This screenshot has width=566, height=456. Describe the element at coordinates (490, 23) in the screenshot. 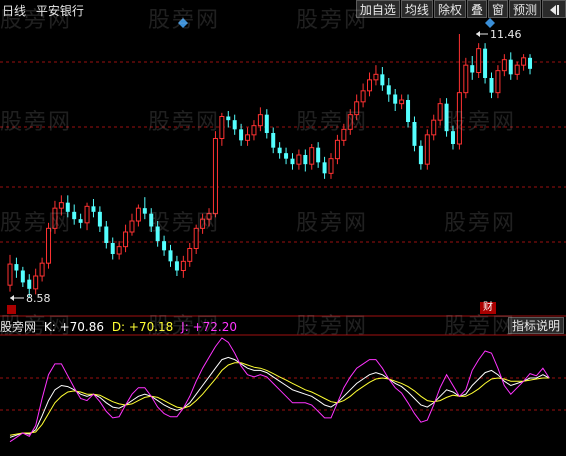

I see `diamond-marker-icon` at that location.